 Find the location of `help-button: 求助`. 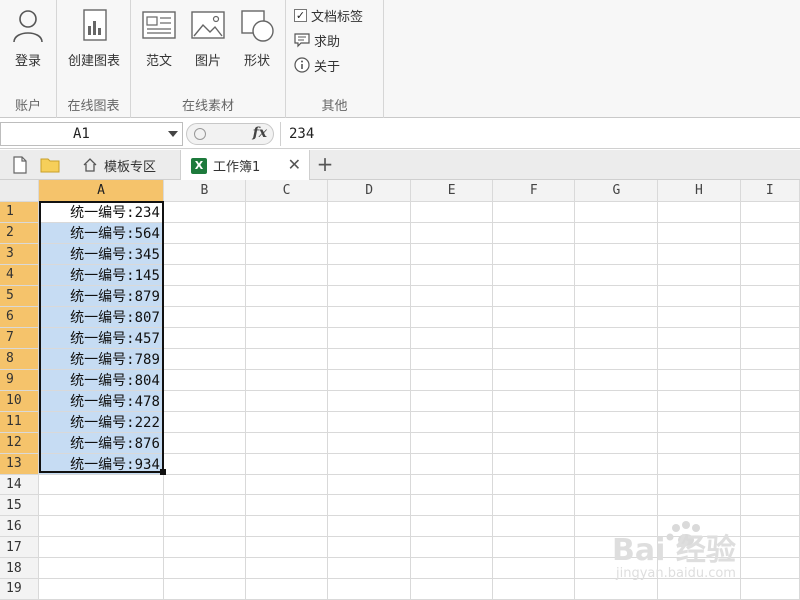

help-button: 求助 is located at coordinates (317, 40).